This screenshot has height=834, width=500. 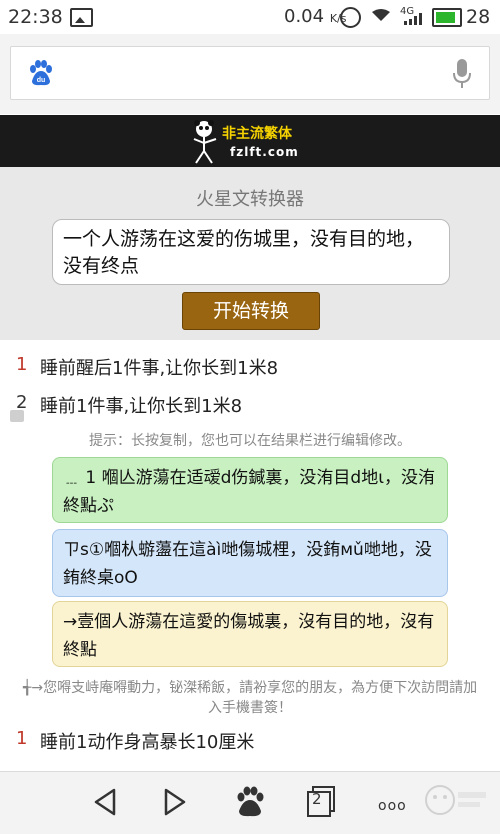 What do you see at coordinates (462, 74) in the screenshot?
I see `microphone-icon` at bounding box center [462, 74].